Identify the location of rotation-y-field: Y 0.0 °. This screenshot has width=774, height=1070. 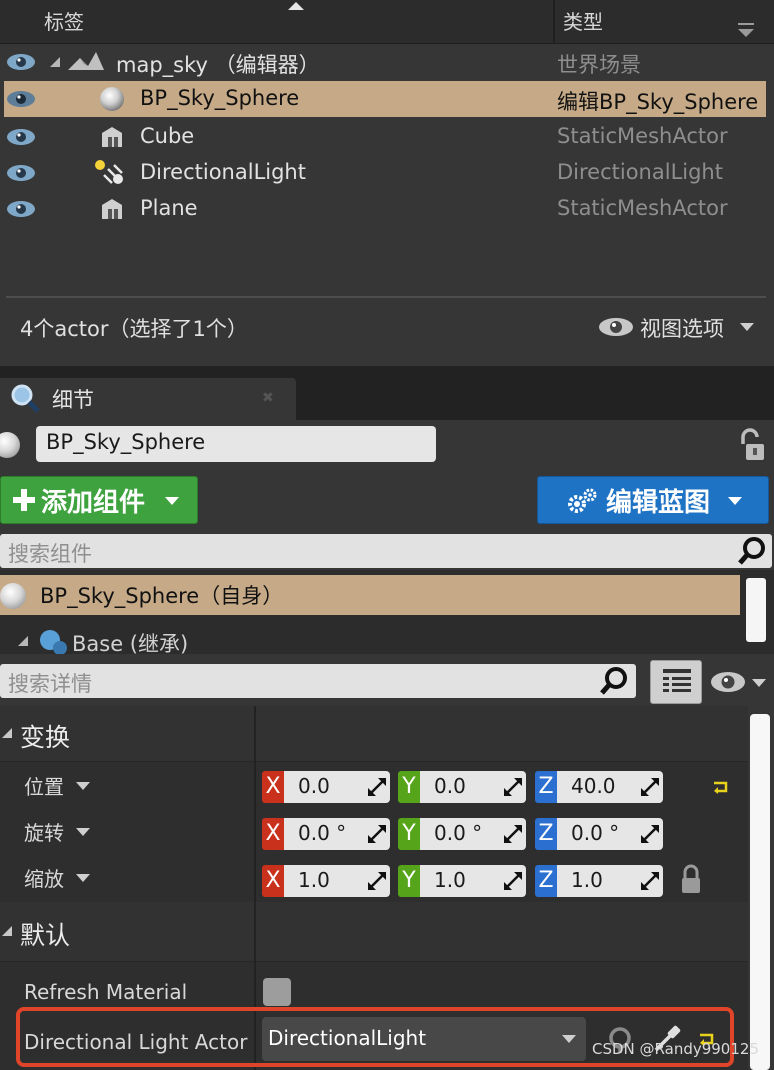
(462, 834).